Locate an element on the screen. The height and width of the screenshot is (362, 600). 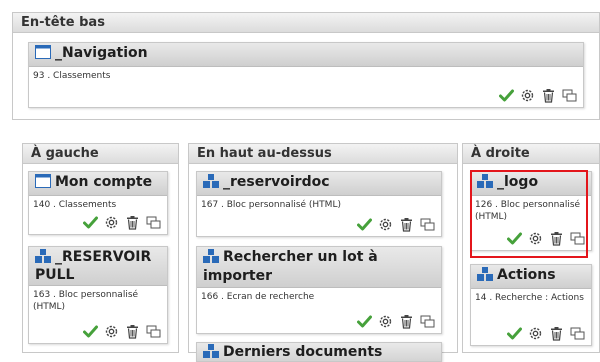
block-title-bar: _reservoirdoc is located at coordinates (319, 184).